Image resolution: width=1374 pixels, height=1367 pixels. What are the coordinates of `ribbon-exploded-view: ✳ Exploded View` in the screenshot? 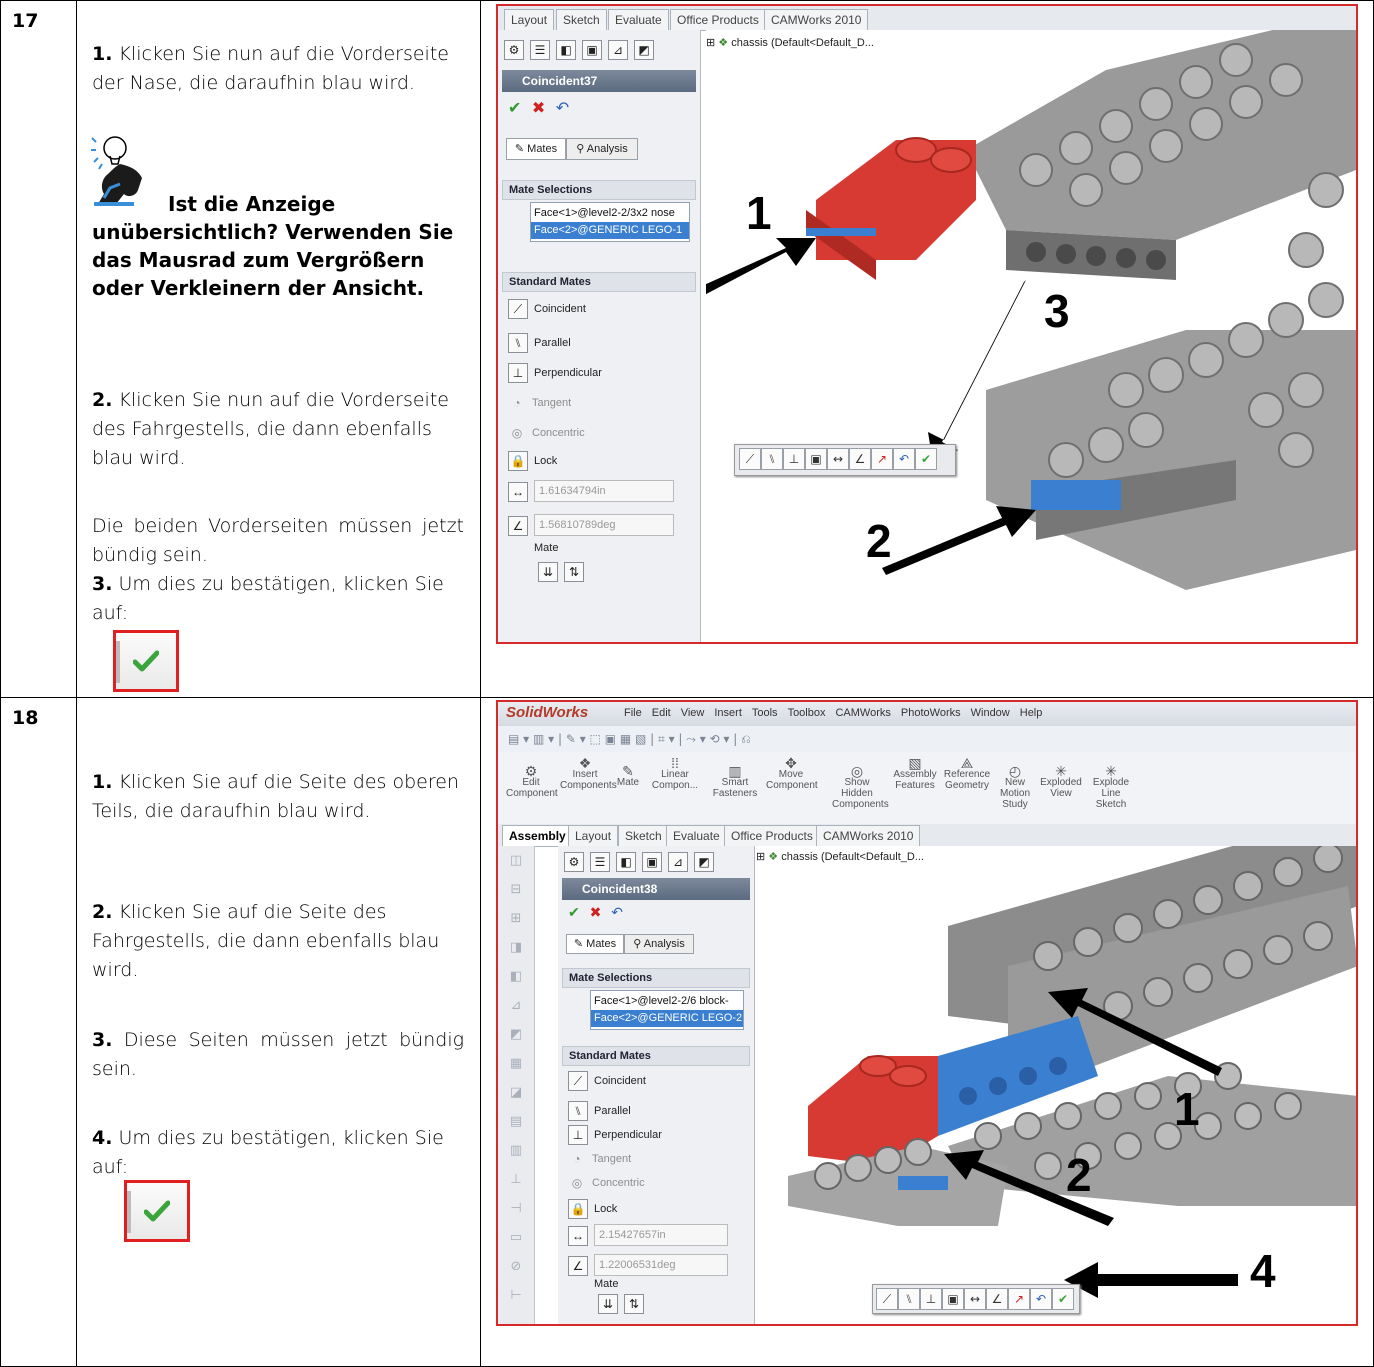 It's located at (1061, 781).